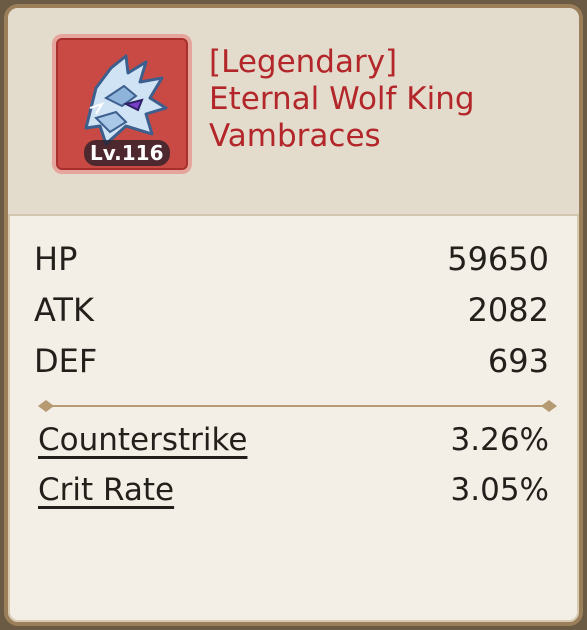 The image size is (587, 630). Describe the element at coordinates (56, 259) in the screenshot. I see `stat-name: HP` at that location.